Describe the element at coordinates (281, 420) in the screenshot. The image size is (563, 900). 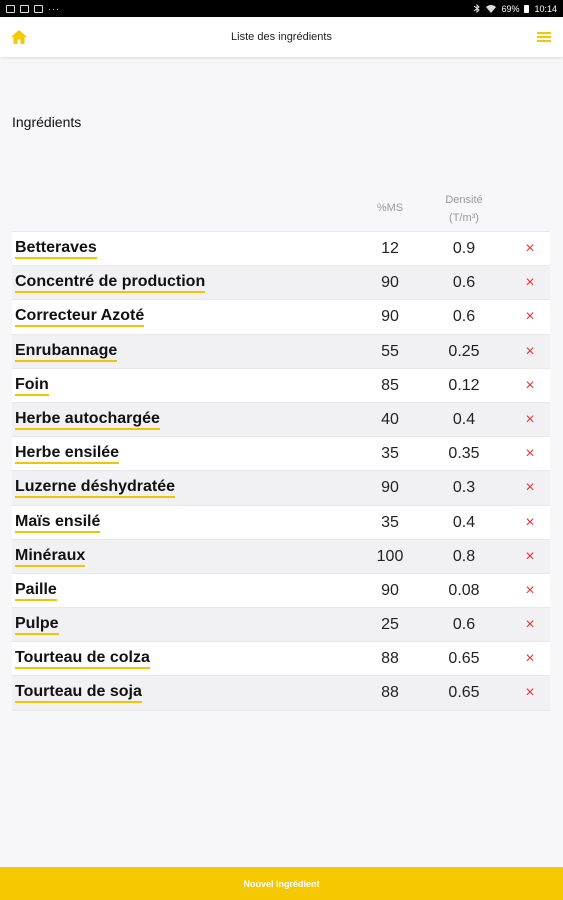
I see `table-row: Herbe autochargée 40 0.4 ×` at that location.